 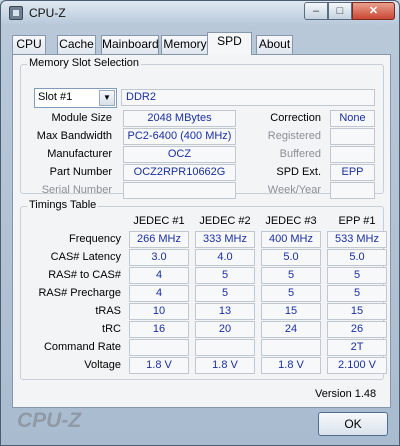 What do you see at coordinates (74, 136) in the screenshot?
I see `max-bandwidth-label: Max Bandwidth` at bounding box center [74, 136].